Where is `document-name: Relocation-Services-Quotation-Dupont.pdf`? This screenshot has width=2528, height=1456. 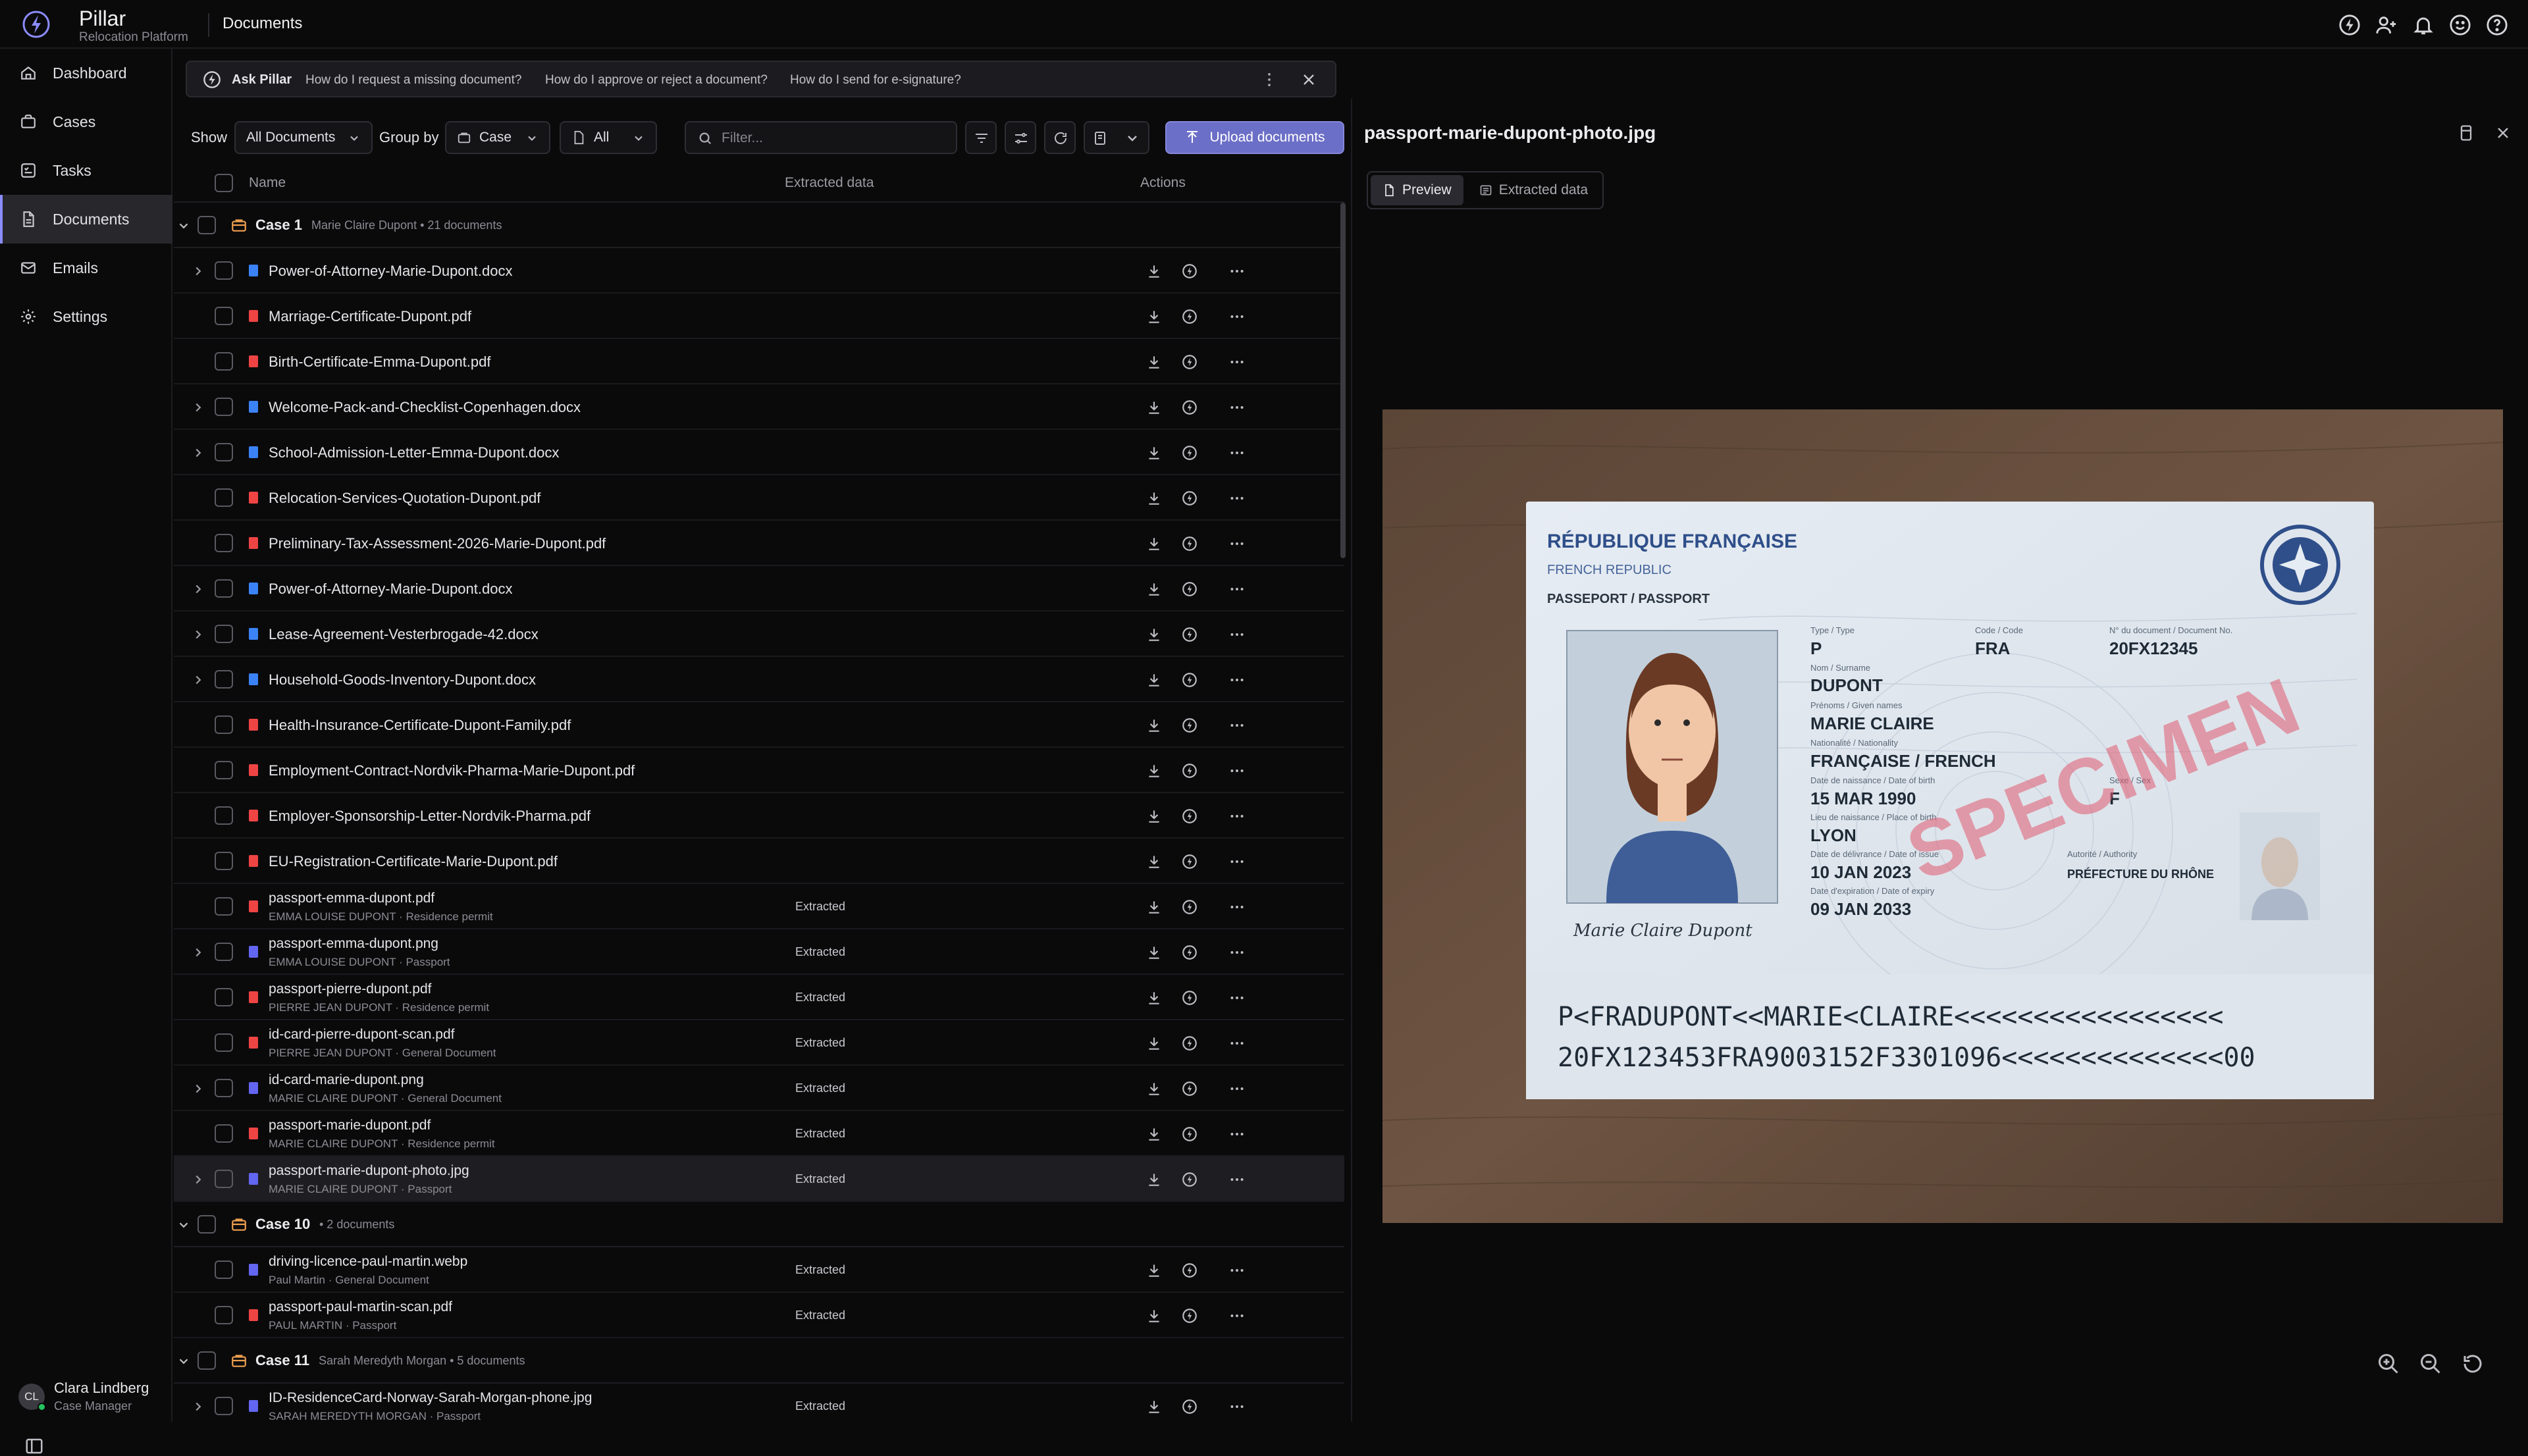
document-name: Relocation-Services-Quotation-Dupont.pdf is located at coordinates (404, 498).